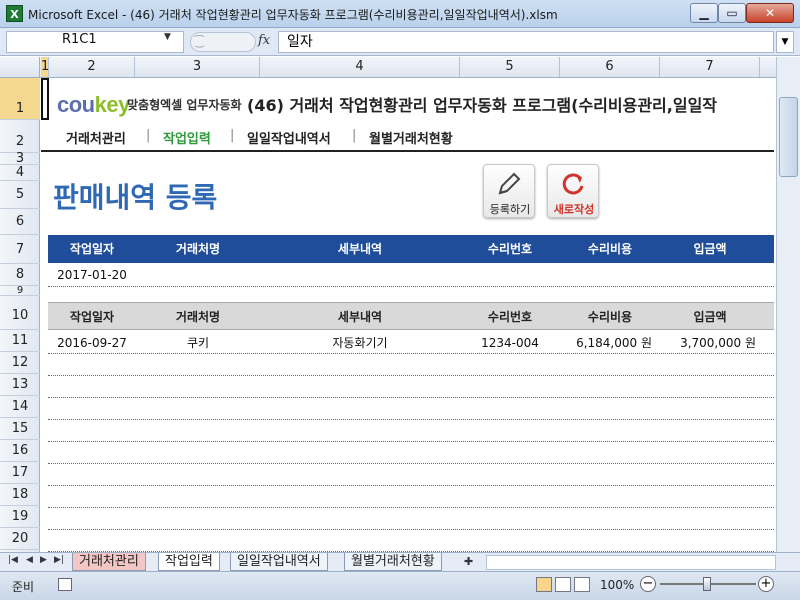 The width and height of the screenshot is (800, 600). Describe the element at coordinates (189, 562) in the screenshot. I see `tab-work-input: 작업입력` at that location.